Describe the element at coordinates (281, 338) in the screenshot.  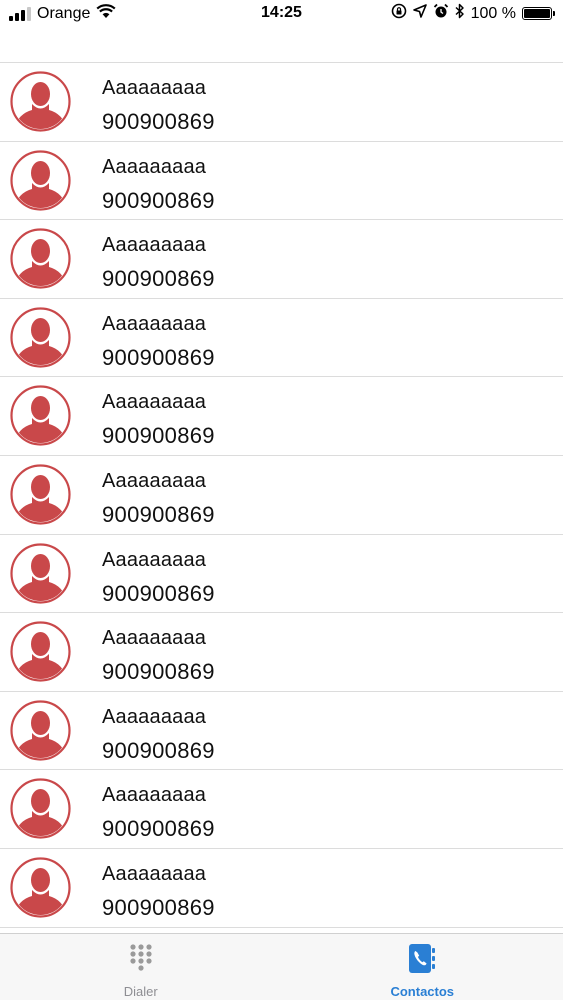
I see `contact-row-3: Aaaaaaaaa 900900869` at that location.